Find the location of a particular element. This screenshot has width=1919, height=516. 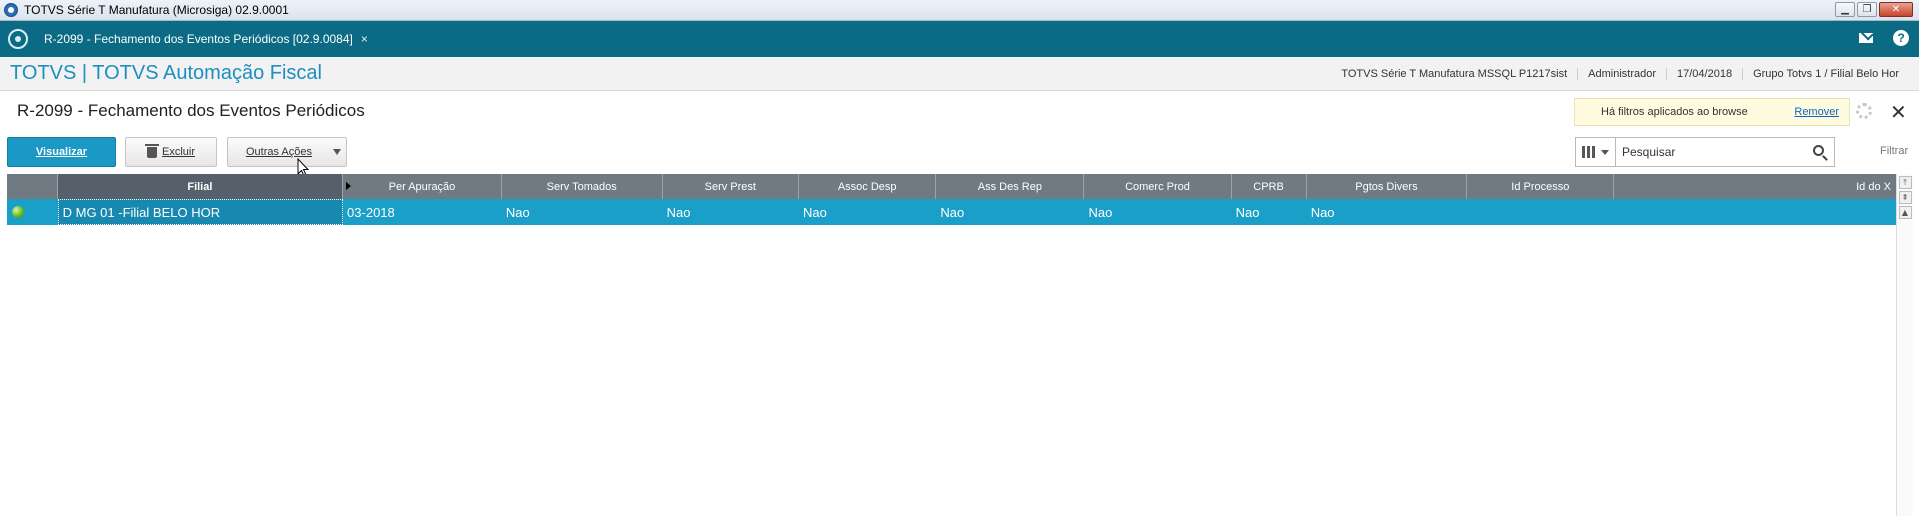

tabbar-right-icons: ? is located at coordinates (1884, 38).